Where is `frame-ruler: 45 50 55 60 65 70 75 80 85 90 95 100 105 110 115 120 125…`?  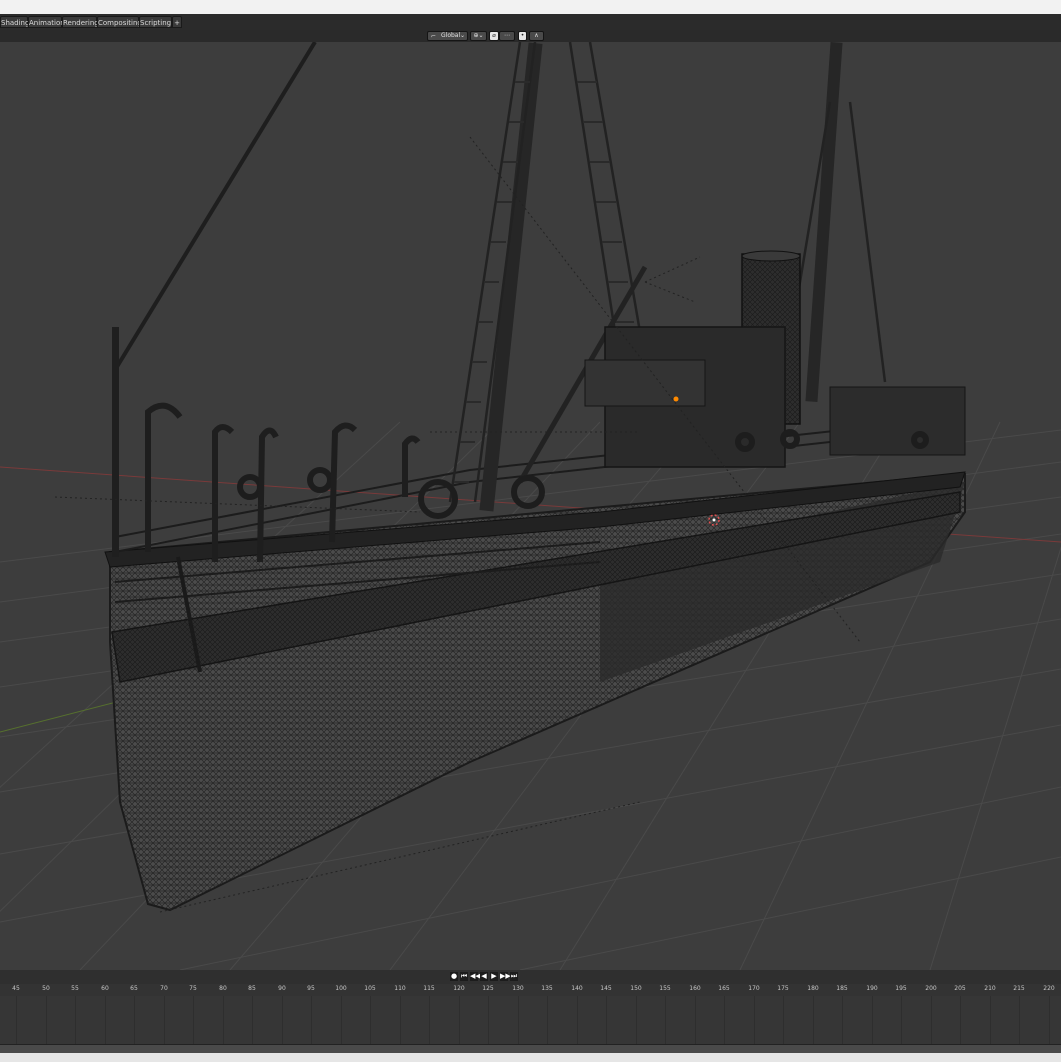 frame-ruler: 45 50 55 60 65 70 75 80 85 90 95 100 105 110 115 120 125… is located at coordinates (530, 990).